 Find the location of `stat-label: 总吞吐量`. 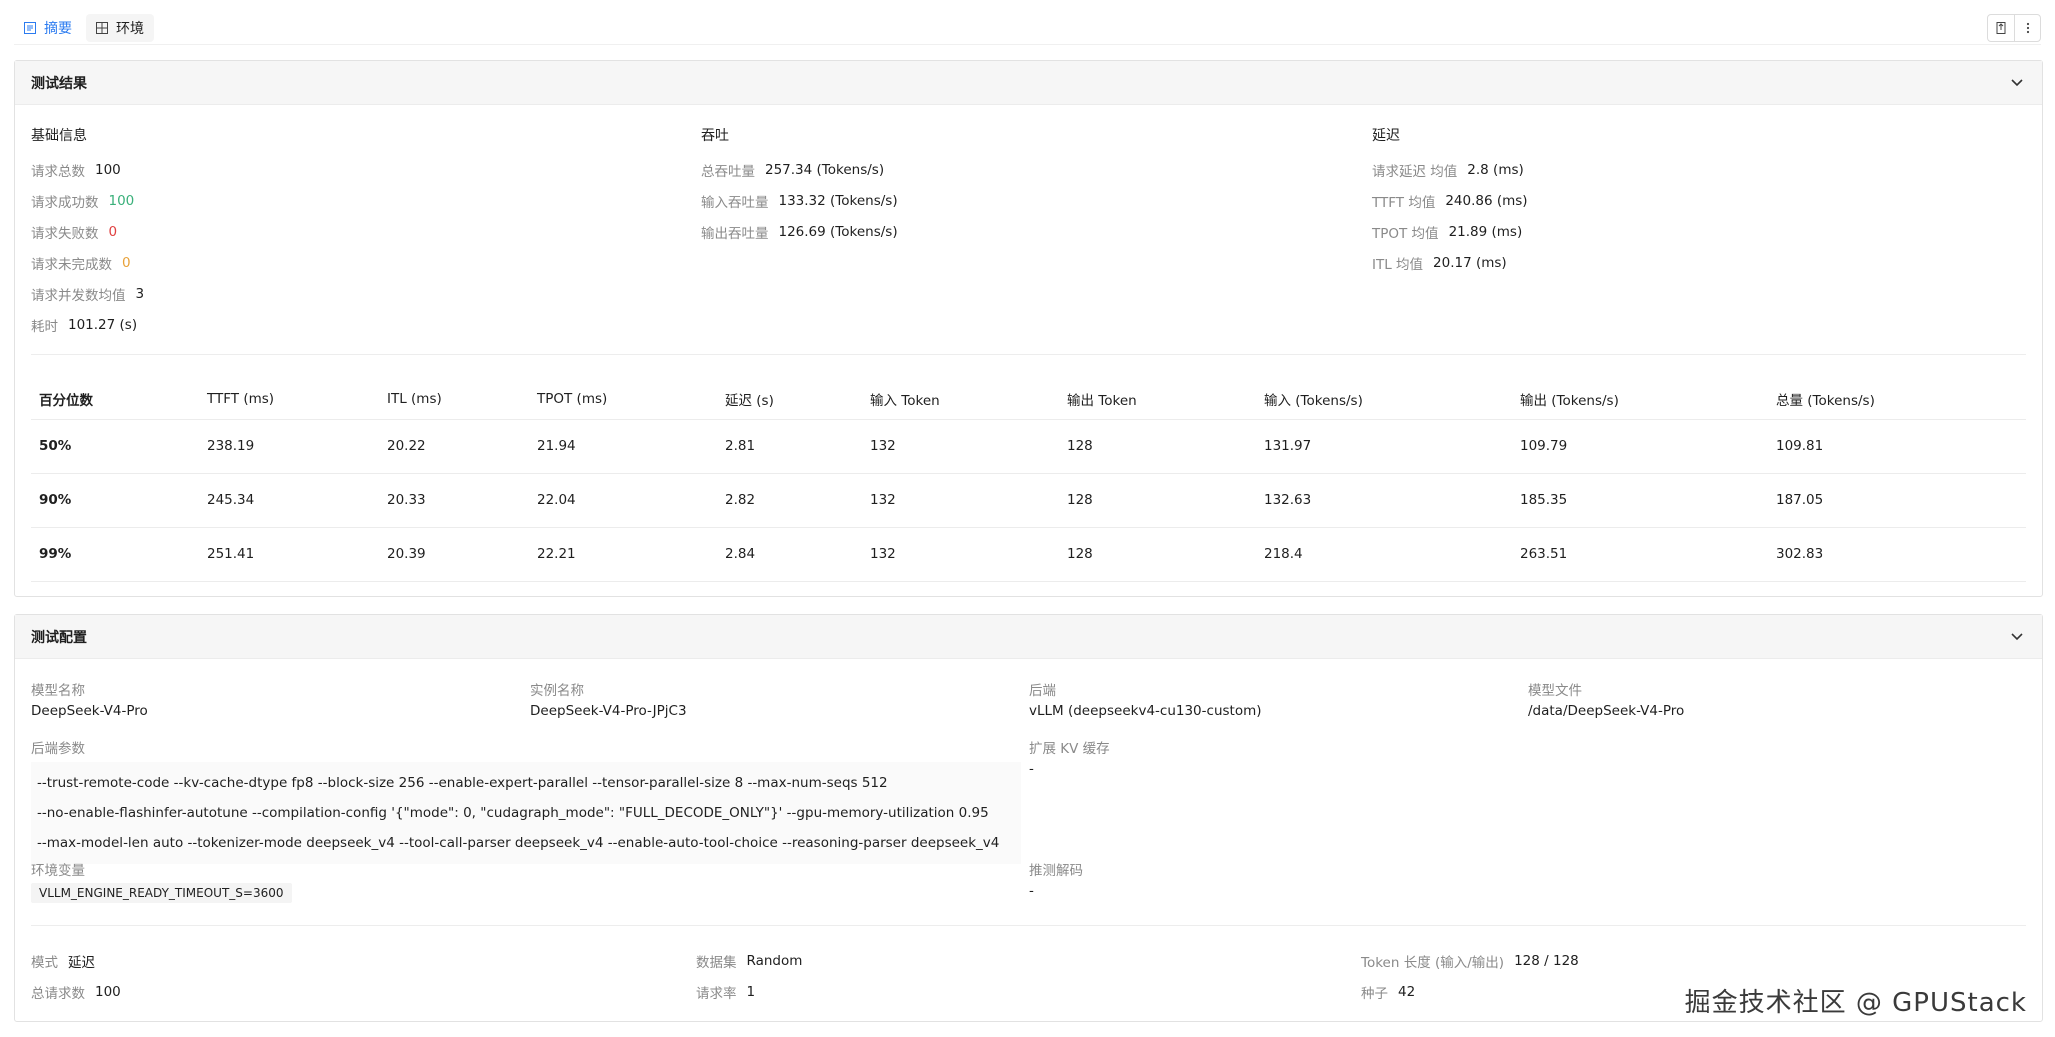

stat-label: 总吞吐量 is located at coordinates (728, 171).